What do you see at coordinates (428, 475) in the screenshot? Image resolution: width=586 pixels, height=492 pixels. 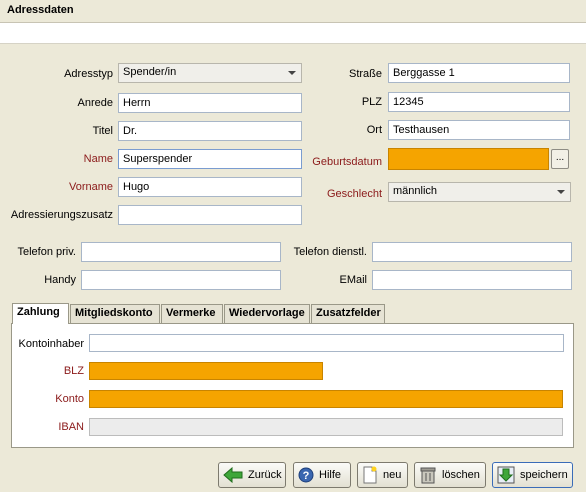 I see `trash-icon` at bounding box center [428, 475].